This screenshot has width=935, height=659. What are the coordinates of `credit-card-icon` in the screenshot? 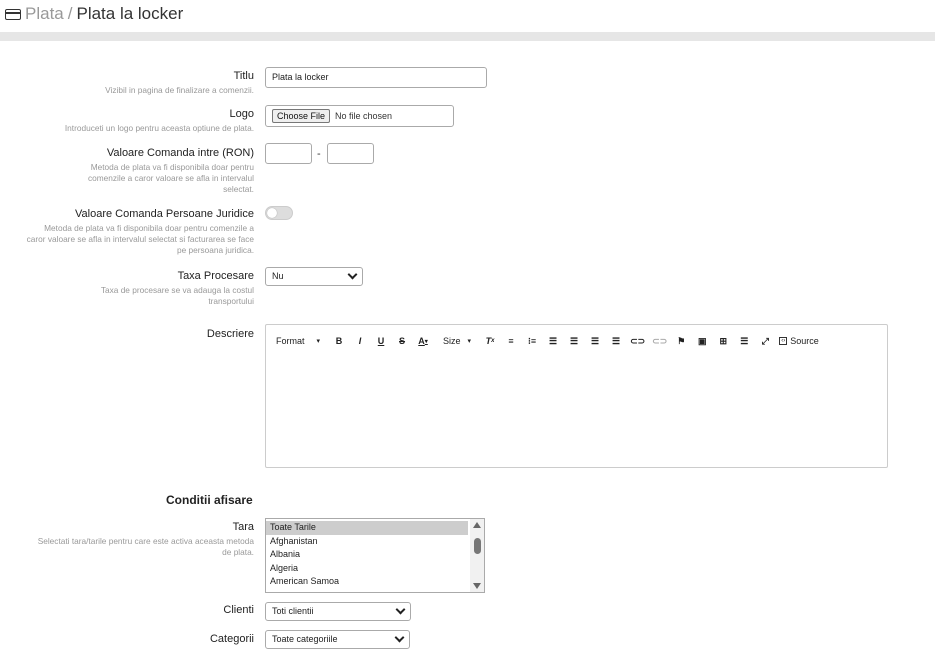 It's located at (13, 14).